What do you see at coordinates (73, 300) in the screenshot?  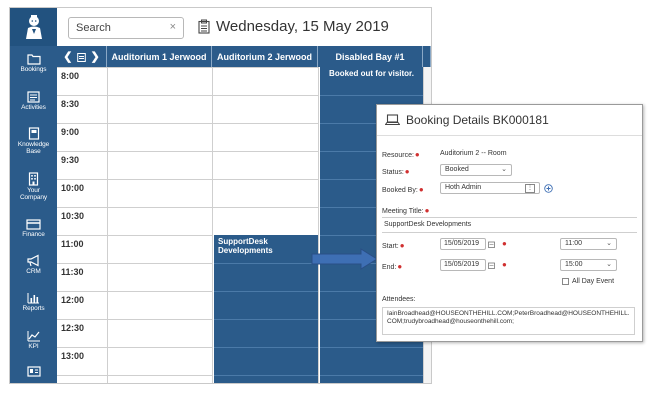 I see `time-label: 12:00` at bounding box center [73, 300].